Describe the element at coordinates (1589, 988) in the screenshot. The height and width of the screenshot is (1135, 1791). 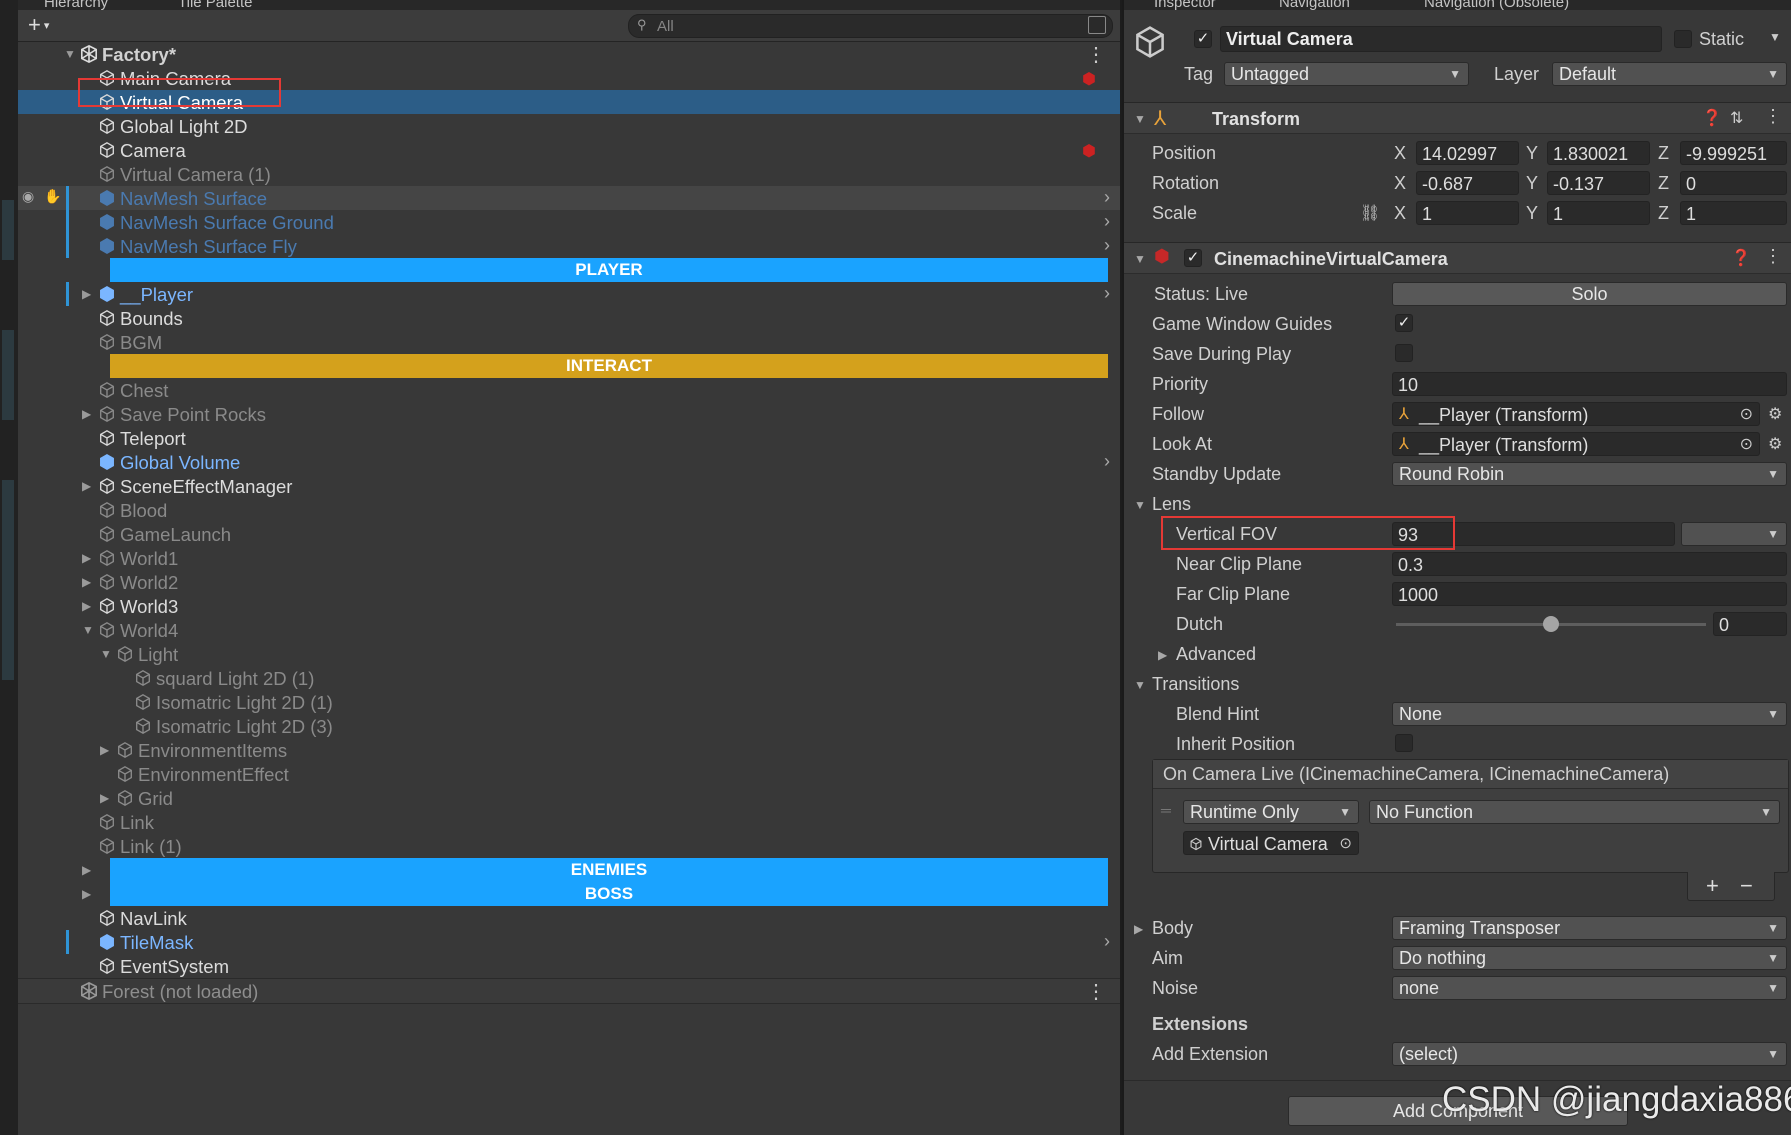
I see `noise-dropdown: none ▼` at that location.